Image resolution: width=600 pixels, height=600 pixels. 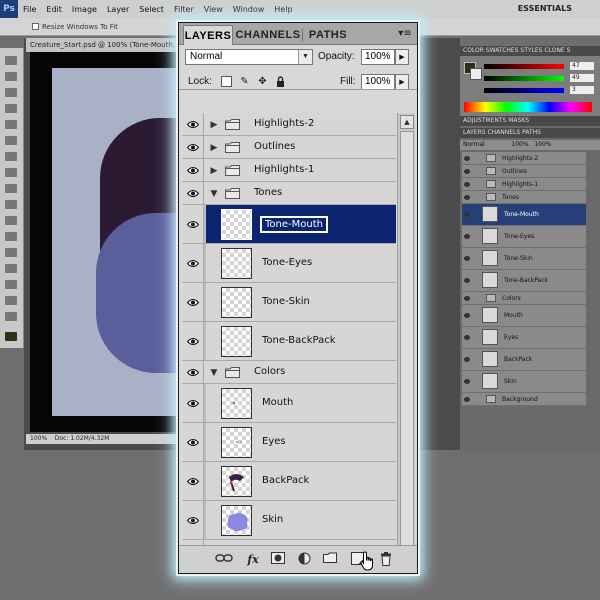 What do you see at coordinates (226, 81) in the screenshot?
I see `lock-transparent-icon` at bounding box center [226, 81].